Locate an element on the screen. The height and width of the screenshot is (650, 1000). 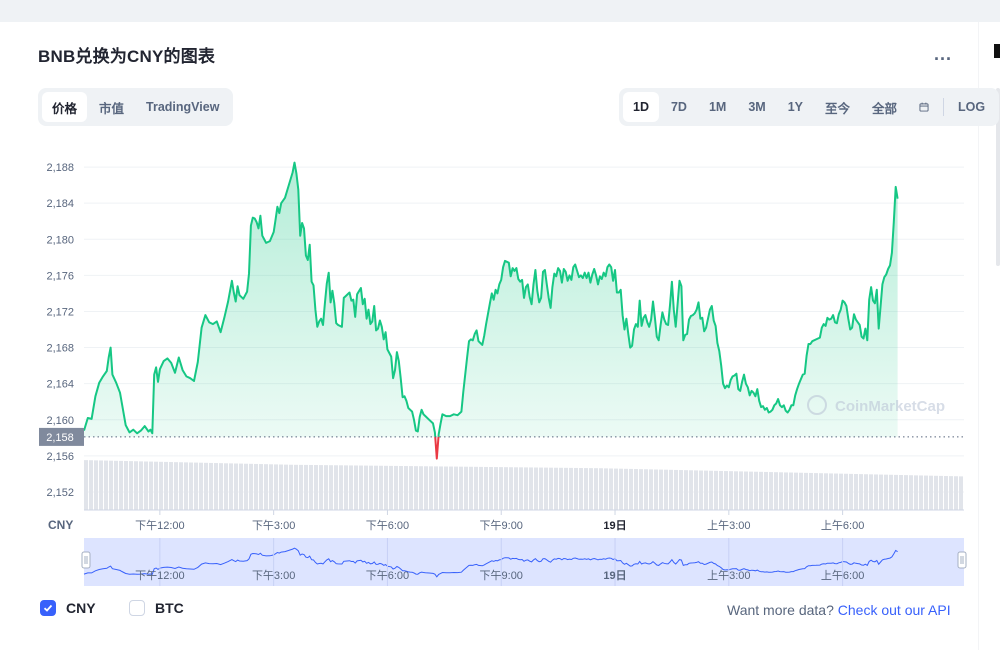
x-tick-label: 下午9:00 is located at coordinates (501, 525).